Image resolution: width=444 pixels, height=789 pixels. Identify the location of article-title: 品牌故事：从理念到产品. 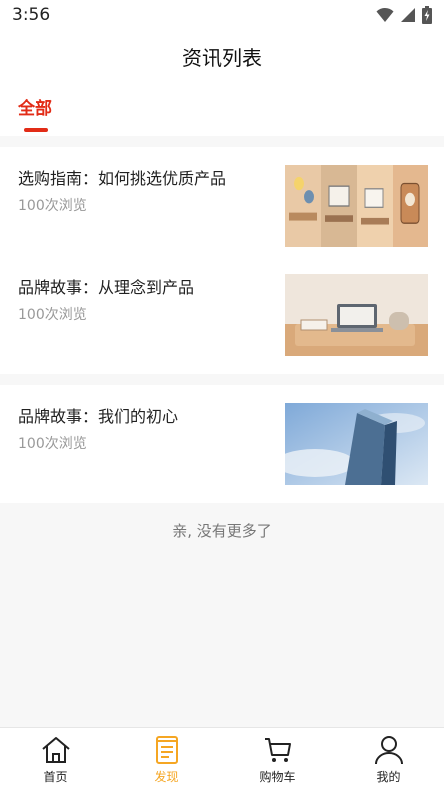
(106, 287).